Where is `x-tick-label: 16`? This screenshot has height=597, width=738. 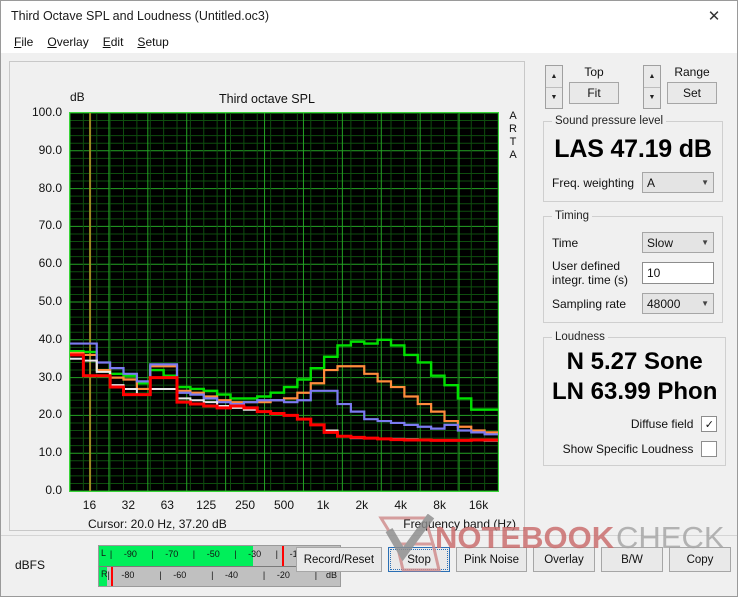 x-tick-label: 16 is located at coordinates (89, 505).